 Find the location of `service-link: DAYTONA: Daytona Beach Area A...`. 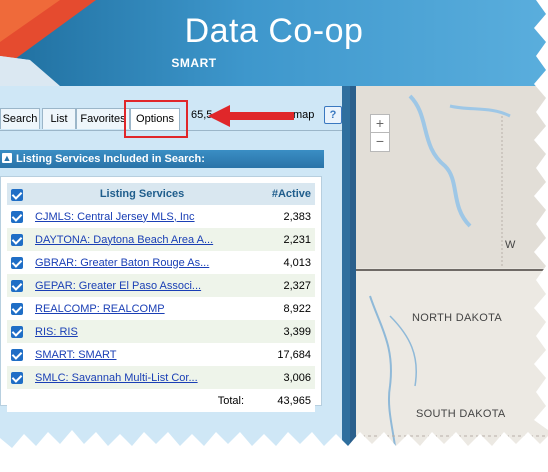

service-link: DAYTONA: Daytona Beach Area A... is located at coordinates (124, 240).